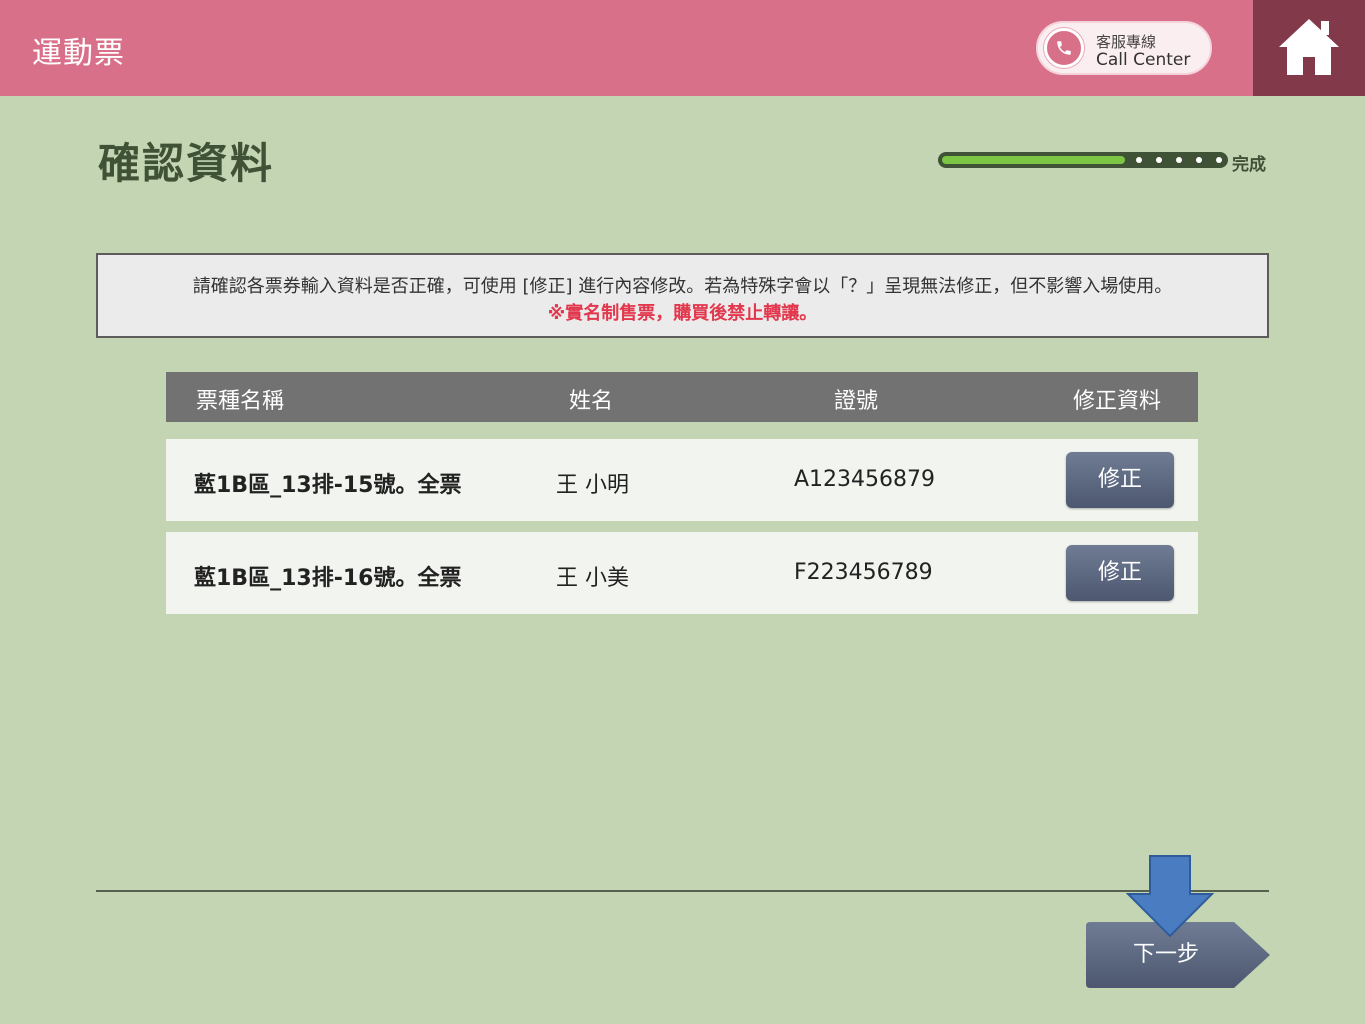 The width and height of the screenshot is (1365, 1024). What do you see at coordinates (682, 48) in the screenshot?
I see `top-bar: 運動票 客服專線 Call Center` at bounding box center [682, 48].